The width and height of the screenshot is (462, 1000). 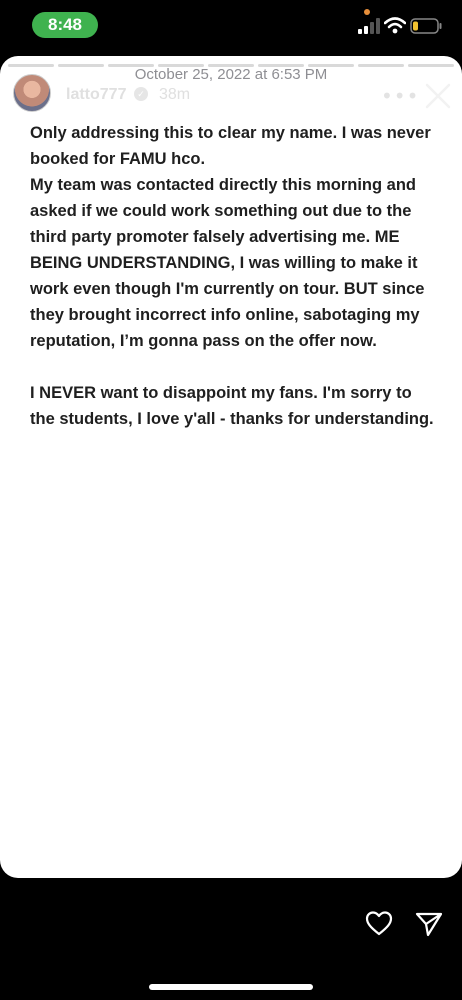 I want to click on post-date: October 25, 2022 at 6:53 PM, so click(x=231, y=74).